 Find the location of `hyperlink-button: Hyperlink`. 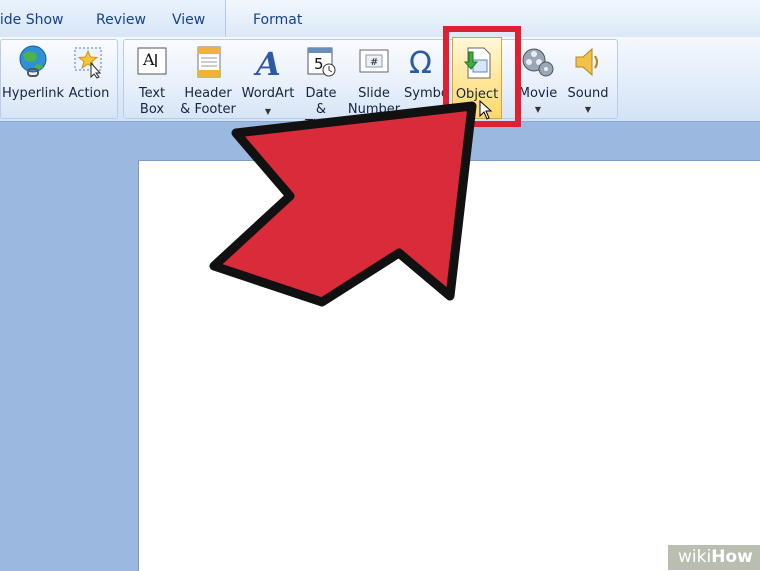

hyperlink-button: Hyperlink is located at coordinates (33, 77).